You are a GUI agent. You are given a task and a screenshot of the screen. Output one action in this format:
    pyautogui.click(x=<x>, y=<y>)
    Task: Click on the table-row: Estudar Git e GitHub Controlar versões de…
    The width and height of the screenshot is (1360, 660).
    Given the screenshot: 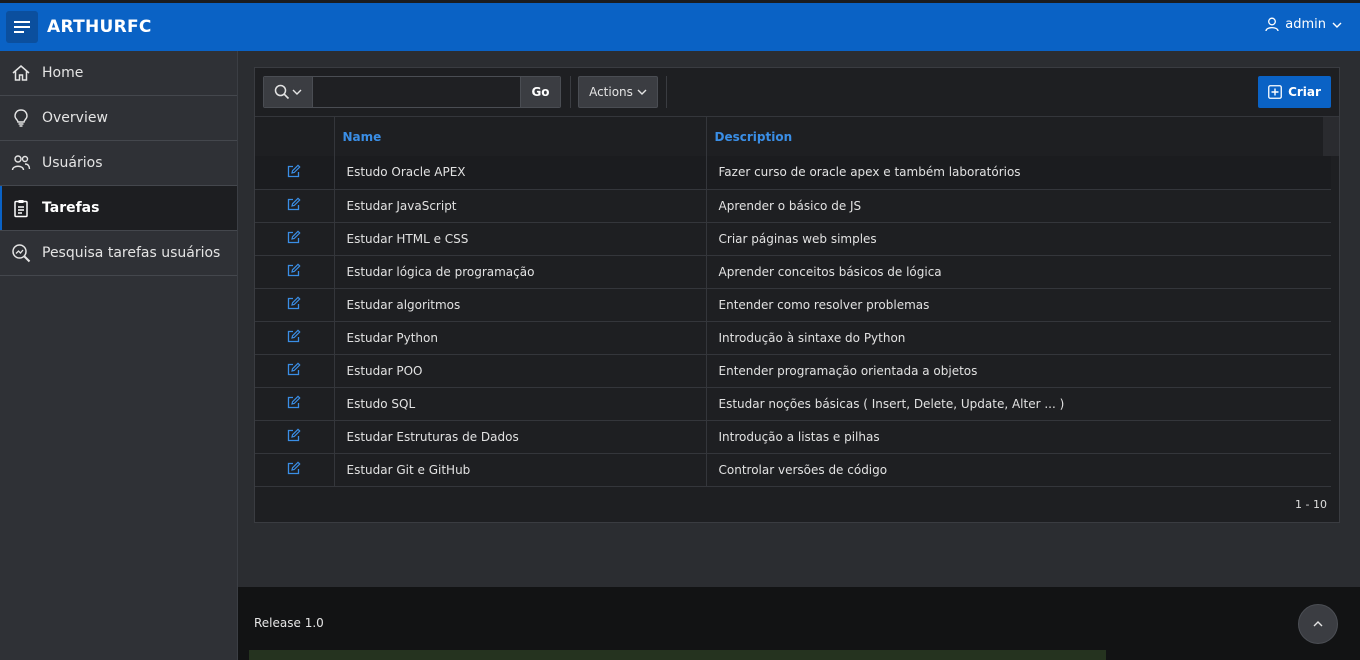 What is the action you would take?
    pyautogui.click(x=793, y=469)
    